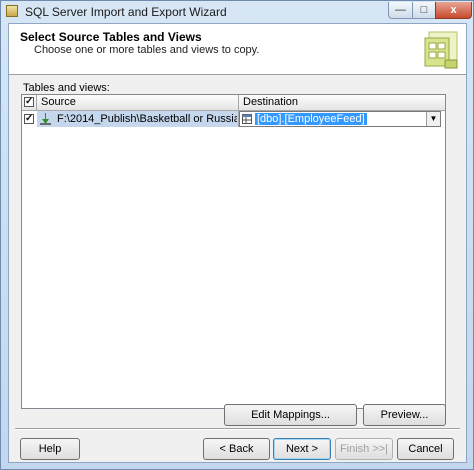  I want to click on window-title: SQL Server Import and Export Wizard, so click(126, 12).